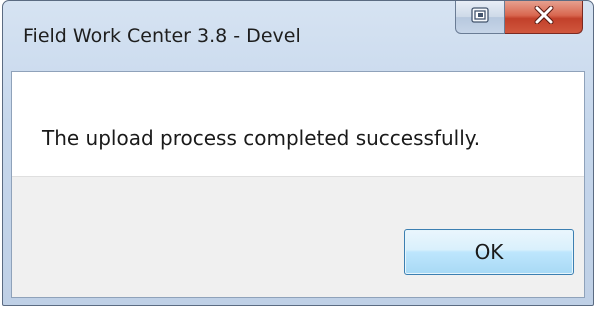 The image size is (598, 310). I want to click on restore-button, so click(480, 17).